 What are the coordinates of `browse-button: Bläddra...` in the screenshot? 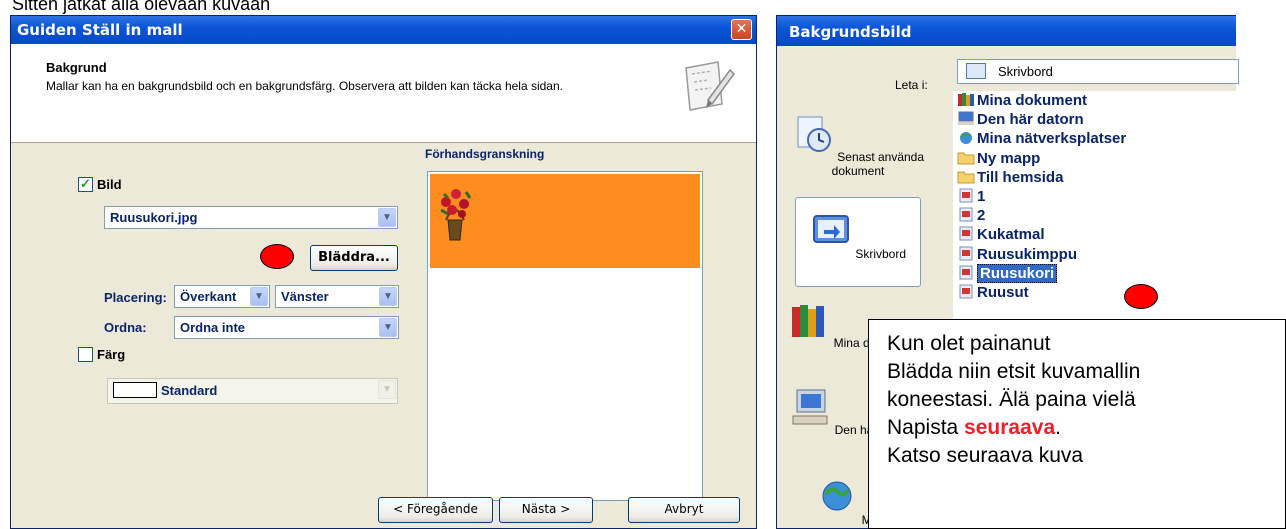 It's located at (354, 258).